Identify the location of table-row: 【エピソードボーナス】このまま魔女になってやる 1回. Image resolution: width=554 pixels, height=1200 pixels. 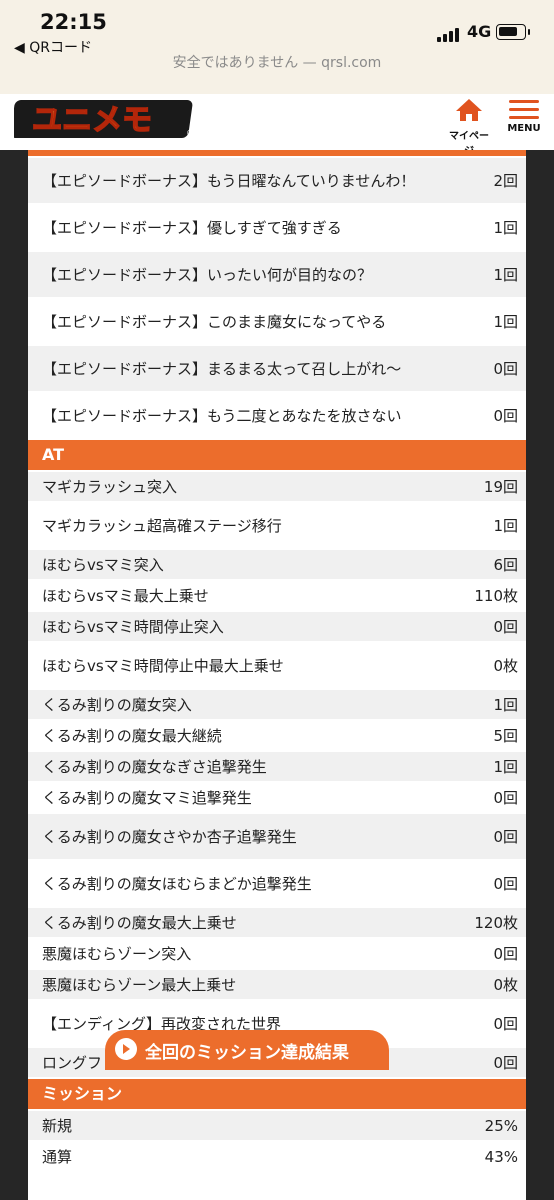
(277, 321).